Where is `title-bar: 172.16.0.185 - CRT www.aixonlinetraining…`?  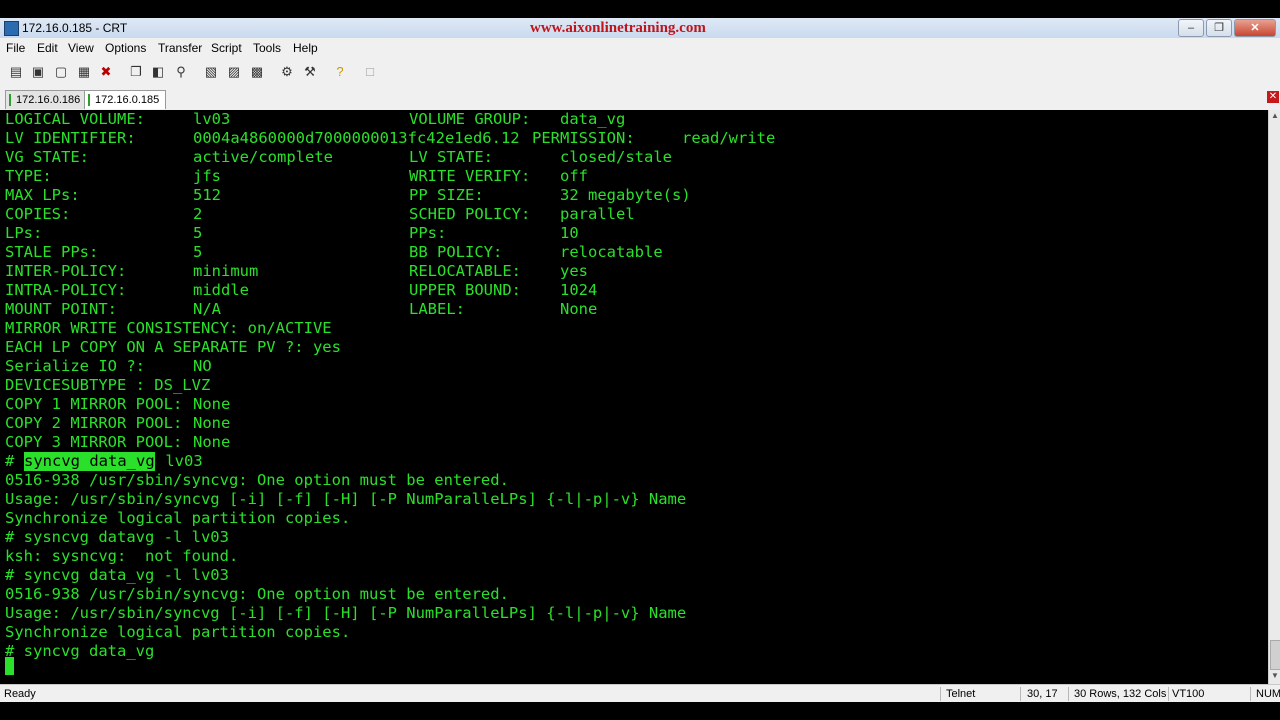
title-bar: 172.16.0.185 - CRT www.aixonlinetraining… is located at coordinates (640, 28).